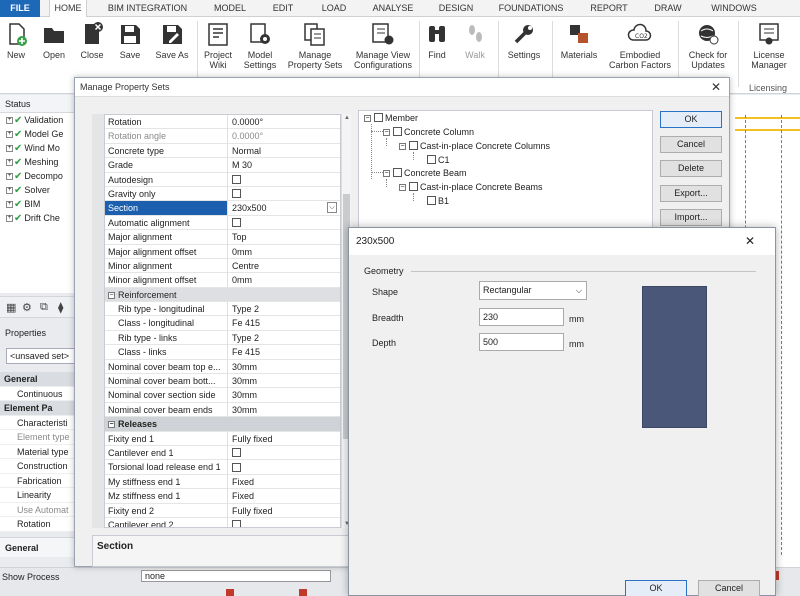  I want to click on property-row: Nominal cover section side 30mm, so click(222, 395).